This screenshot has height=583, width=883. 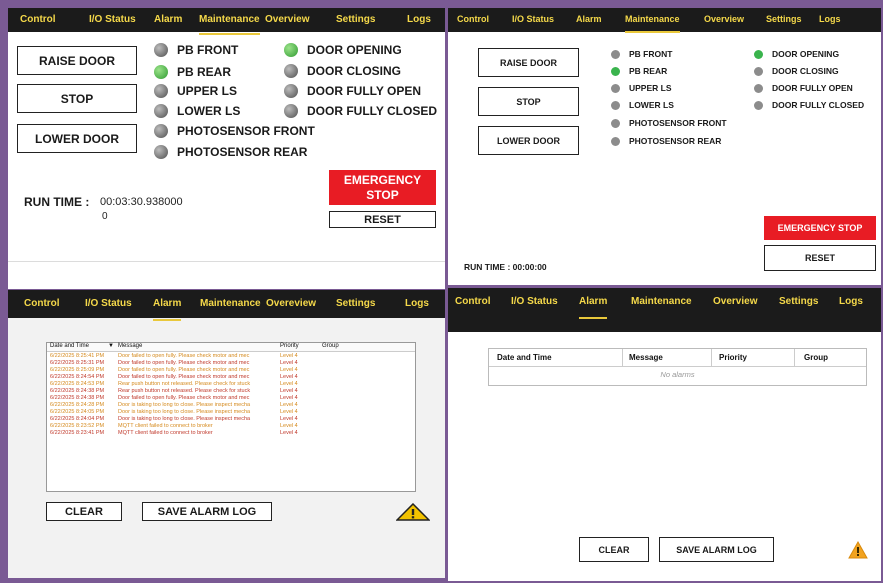 What do you see at coordinates (105, 216) in the screenshot?
I see `run-time-subvalue: 0` at bounding box center [105, 216].